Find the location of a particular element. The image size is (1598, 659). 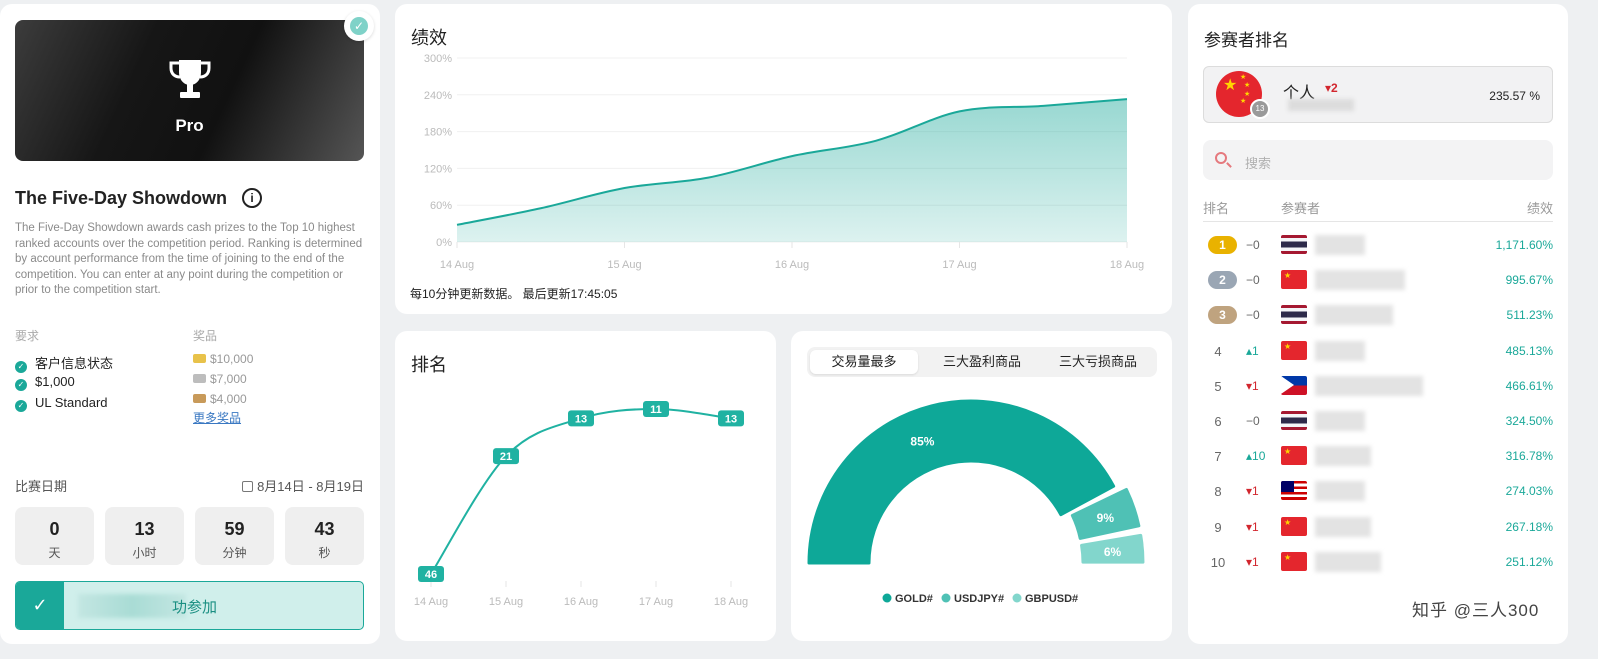

more-prizes-link: 更多奖品 is located at coordinates (217, 417).